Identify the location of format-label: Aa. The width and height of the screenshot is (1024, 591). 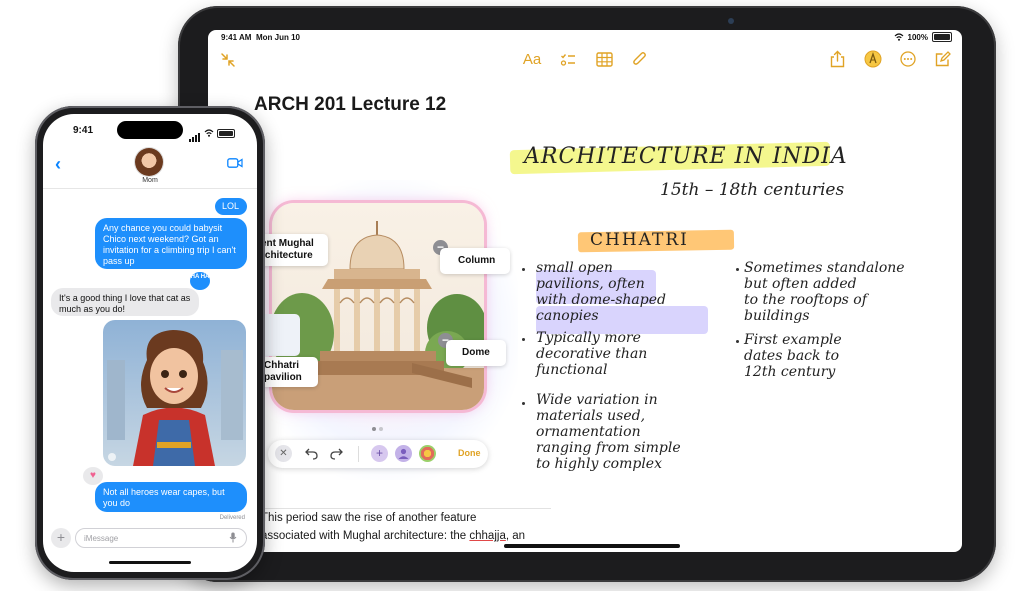
(532, 59).